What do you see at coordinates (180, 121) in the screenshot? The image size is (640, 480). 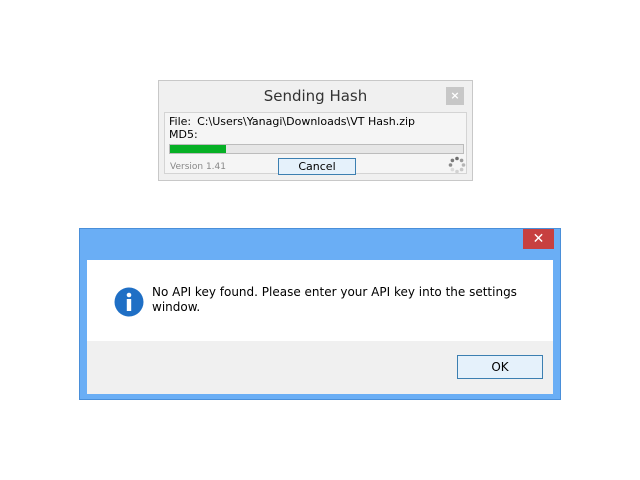 I see `file-label: File:` at bounding box center [180, 121].